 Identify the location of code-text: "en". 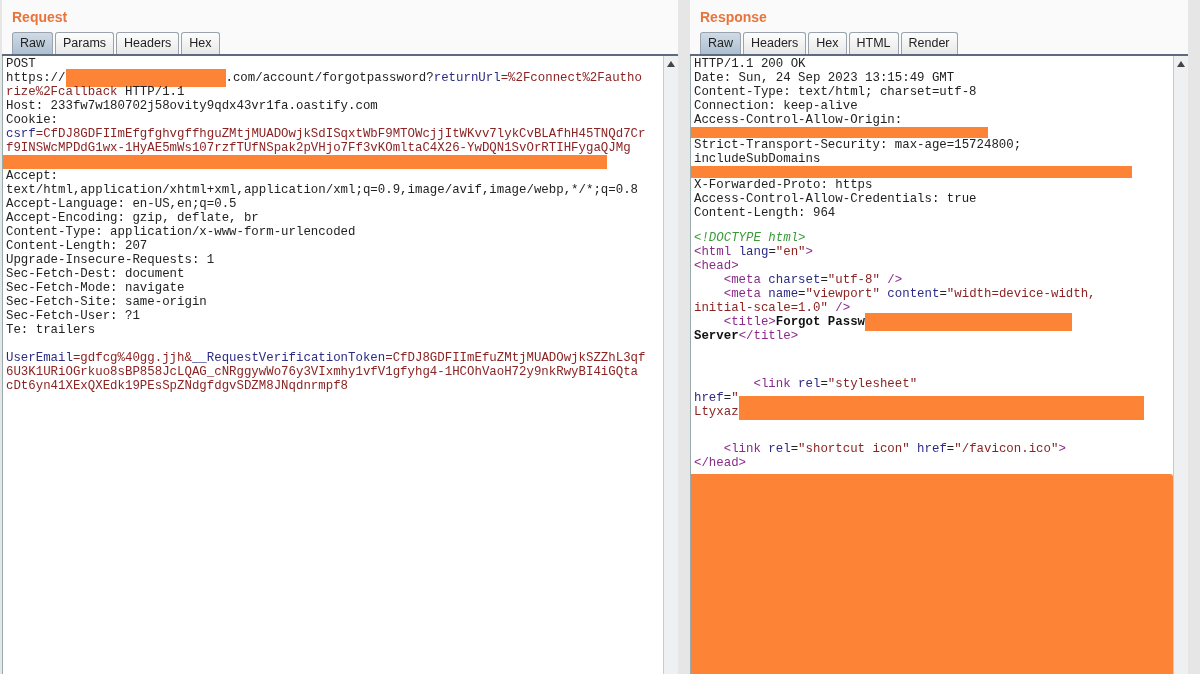
(790, 252).